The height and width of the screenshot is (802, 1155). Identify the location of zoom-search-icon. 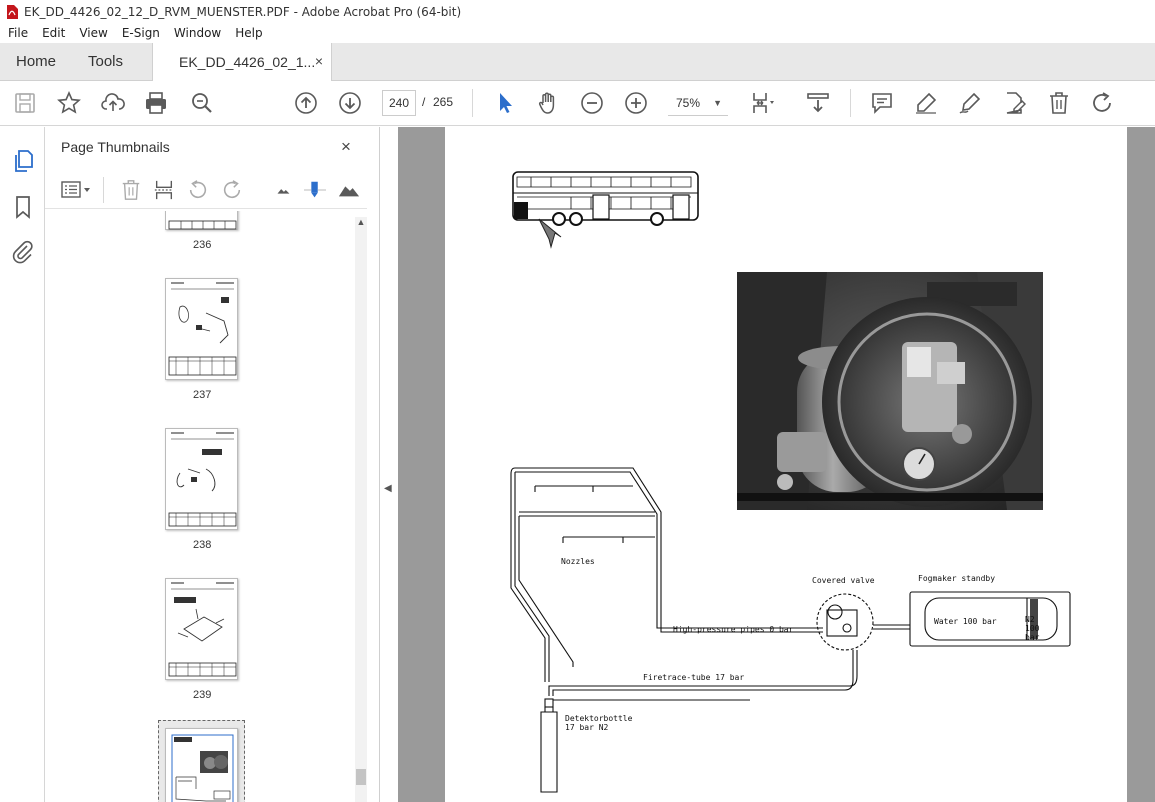
(202, 103).